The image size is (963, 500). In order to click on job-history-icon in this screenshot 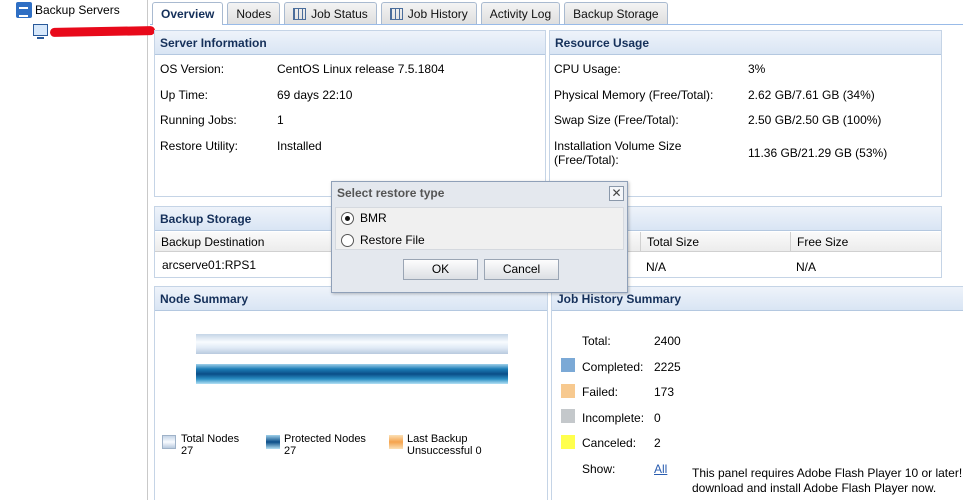, I will do `click(396, 13)`.